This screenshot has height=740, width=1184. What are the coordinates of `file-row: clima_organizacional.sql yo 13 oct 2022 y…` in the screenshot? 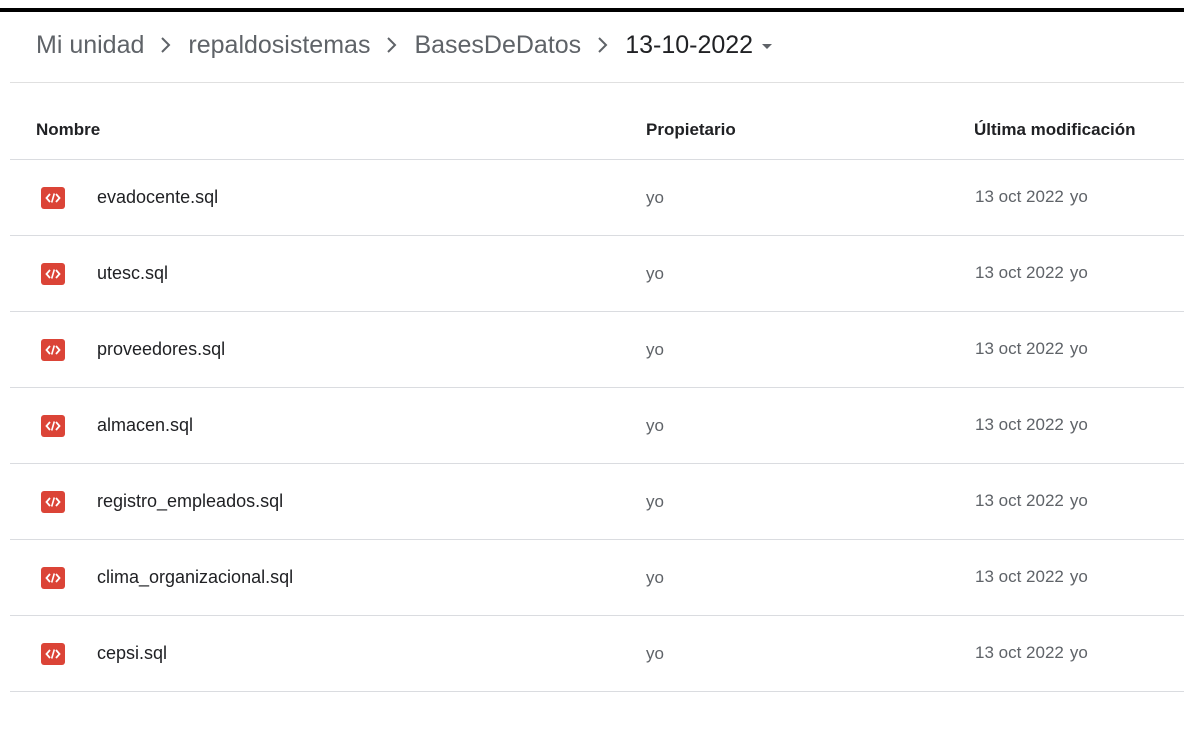 It's located at (597, 578).